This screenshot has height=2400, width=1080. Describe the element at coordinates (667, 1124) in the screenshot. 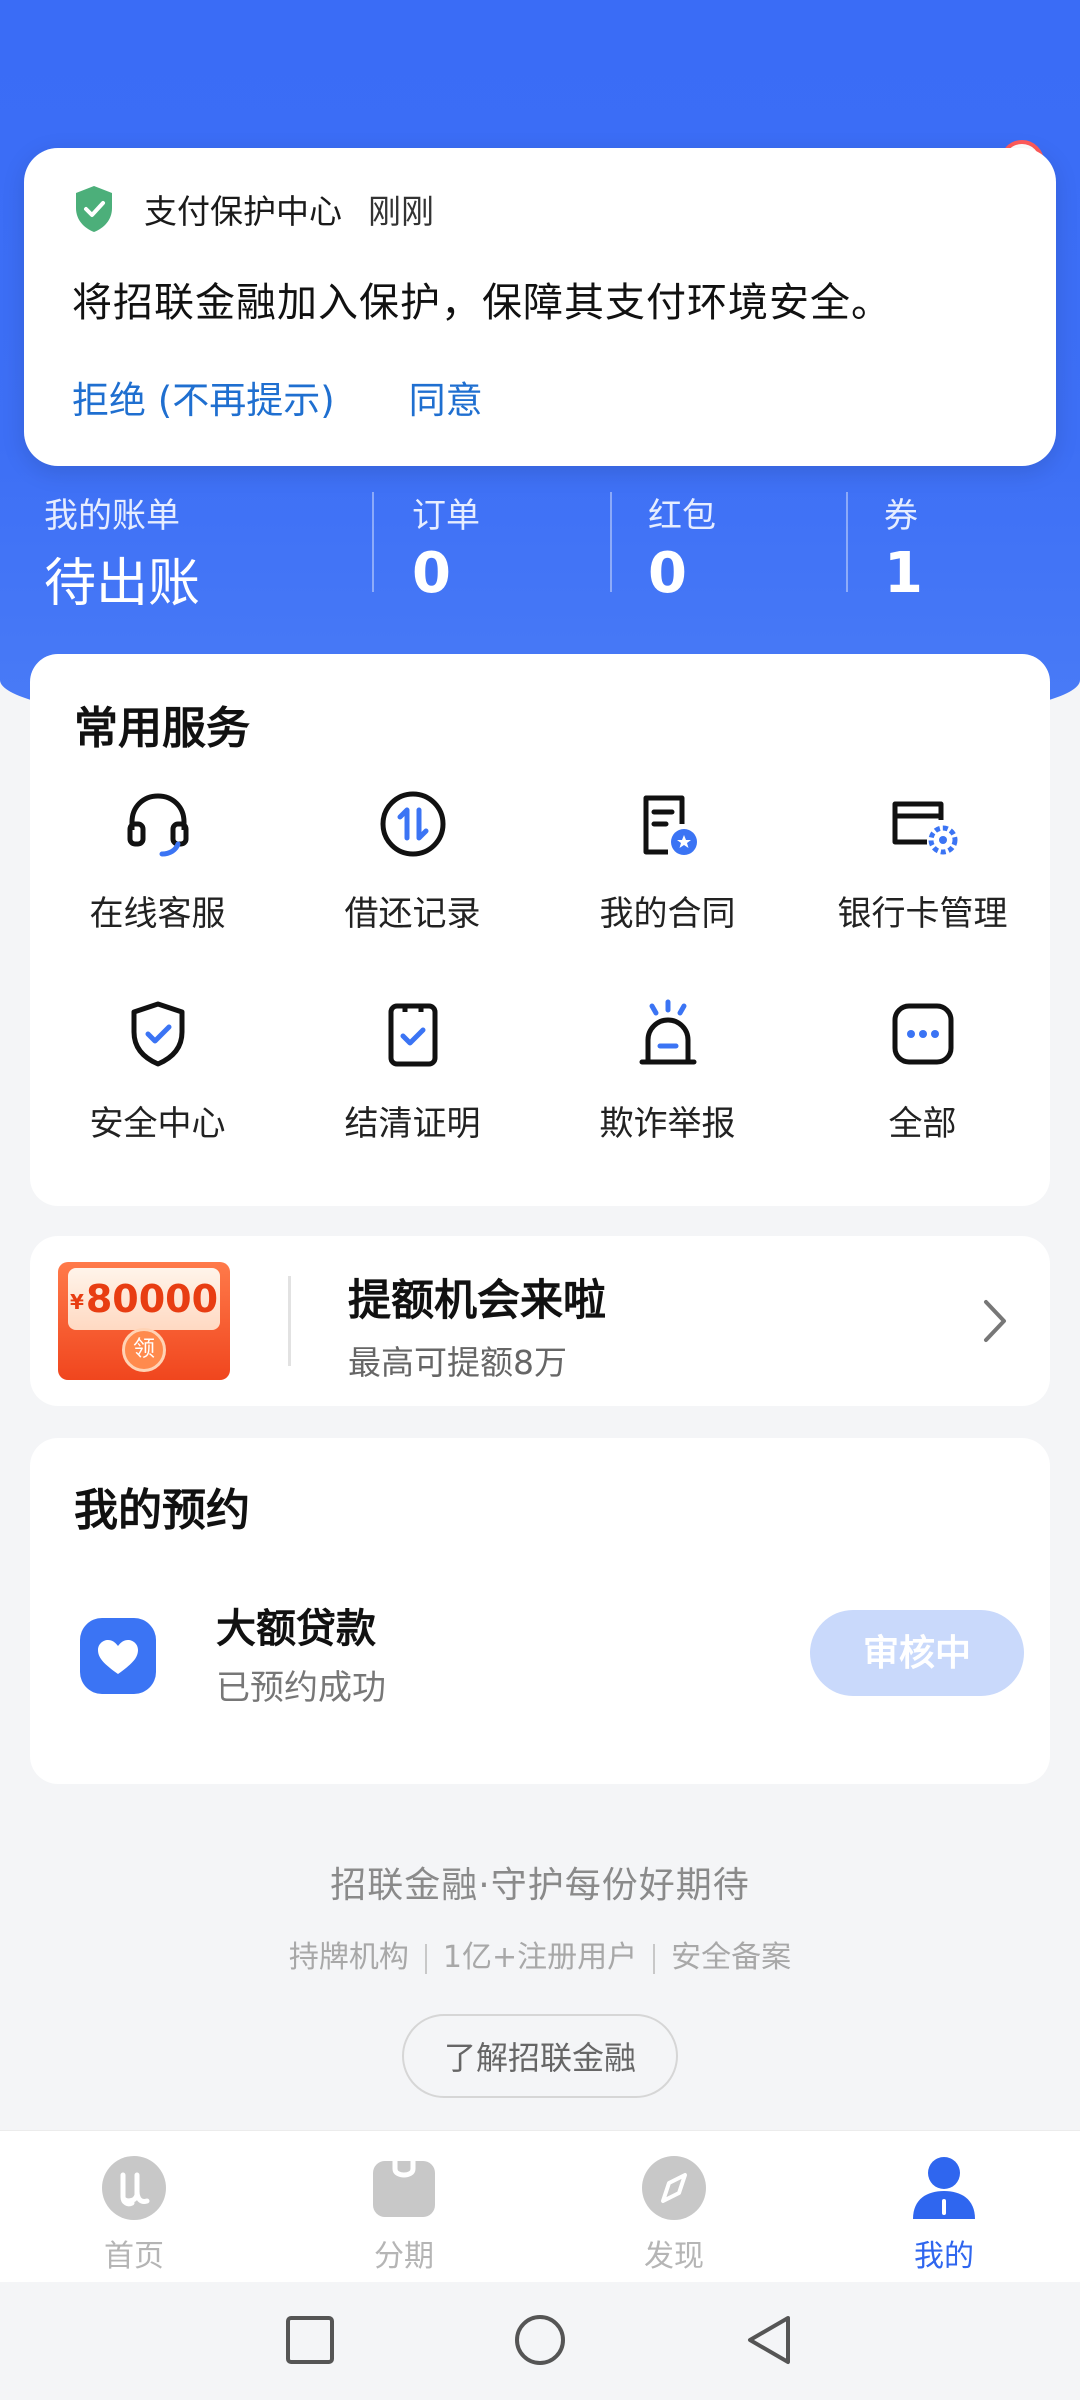

I see `service-label: 欺诈举报` at that location.